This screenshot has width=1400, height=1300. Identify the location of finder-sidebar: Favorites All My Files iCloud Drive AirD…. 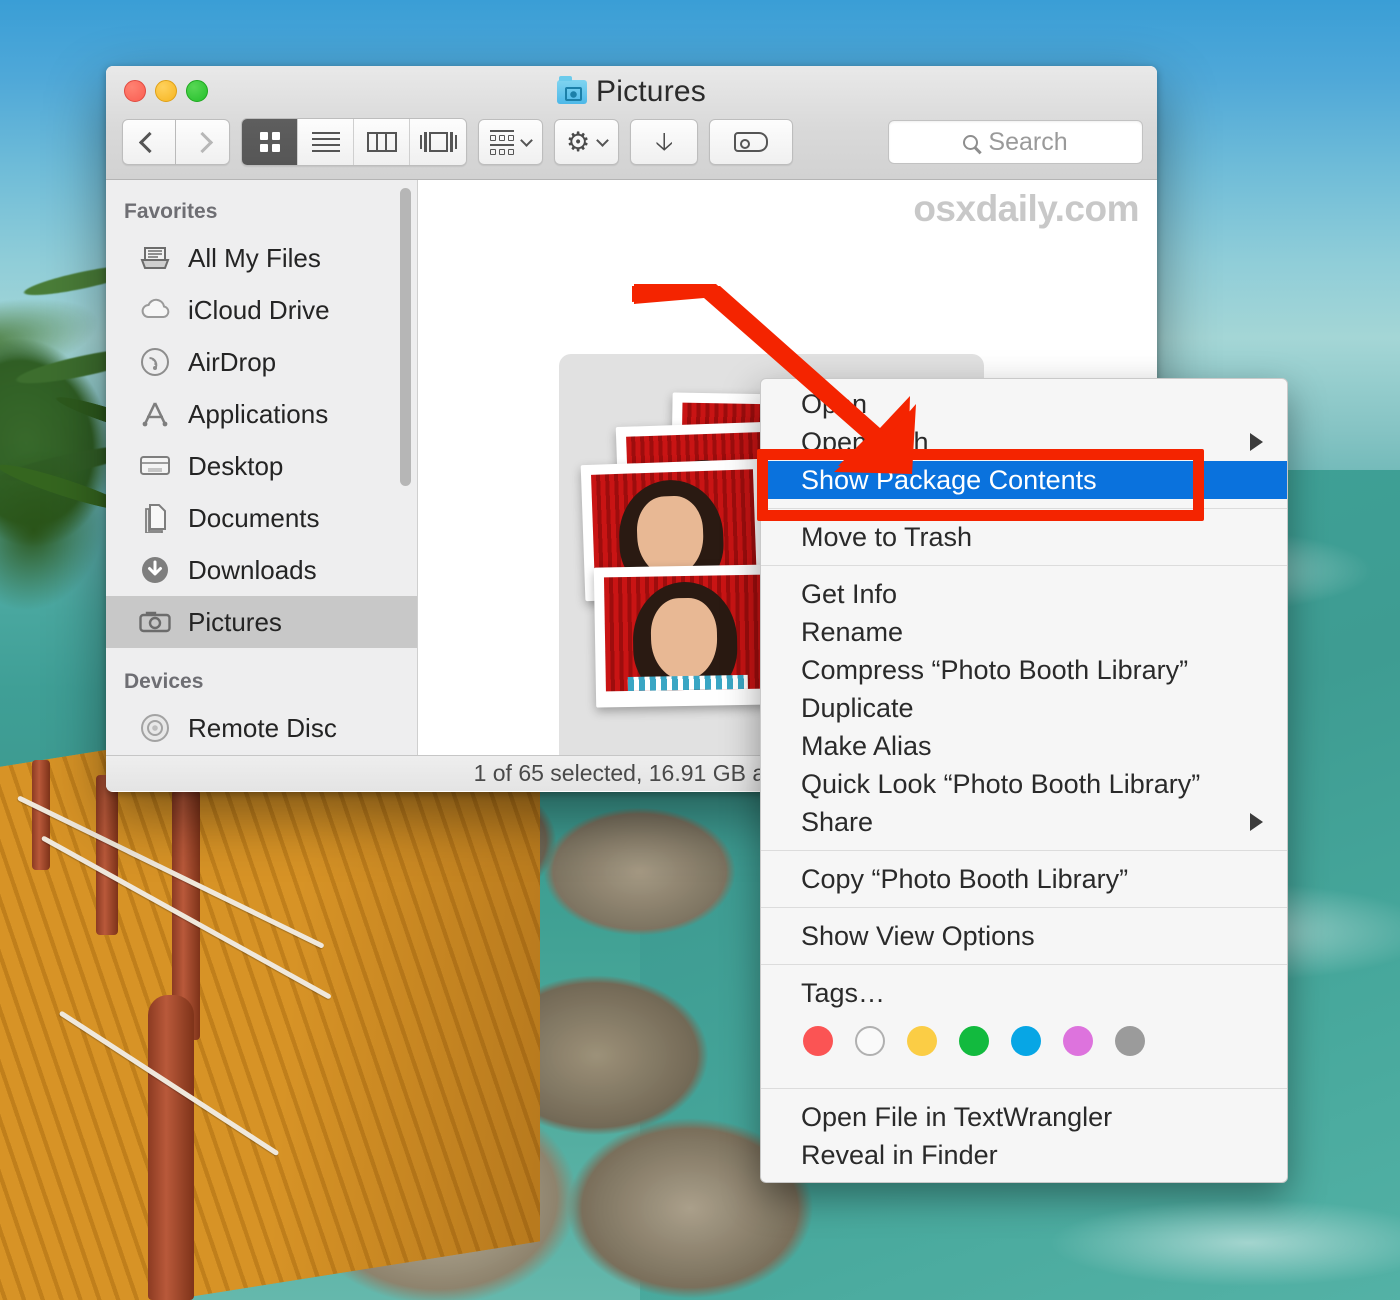
(262, 467).